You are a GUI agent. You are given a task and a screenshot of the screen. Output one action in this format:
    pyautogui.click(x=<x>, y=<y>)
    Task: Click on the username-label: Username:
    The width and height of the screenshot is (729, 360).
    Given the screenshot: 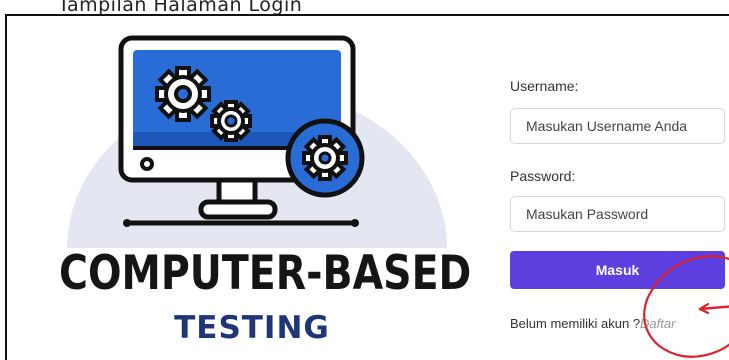 What is the action you would take?
    pyautogui.click(x=544, y=86)
    